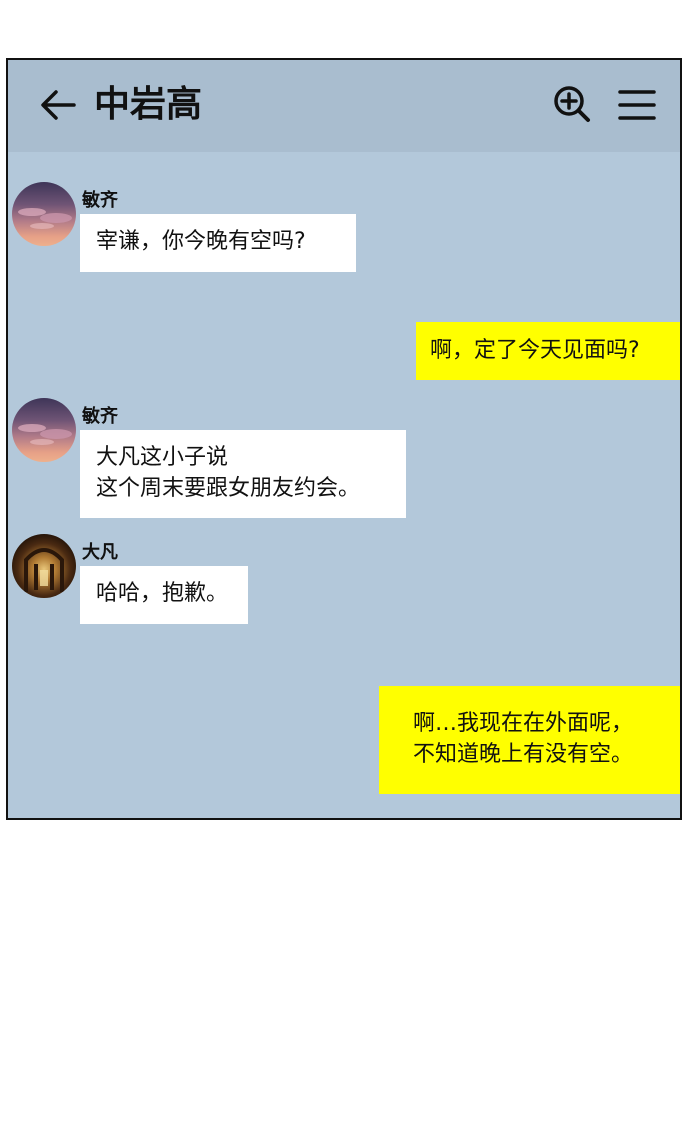  I want to click on arrow-left-icon, so click(58, 105).